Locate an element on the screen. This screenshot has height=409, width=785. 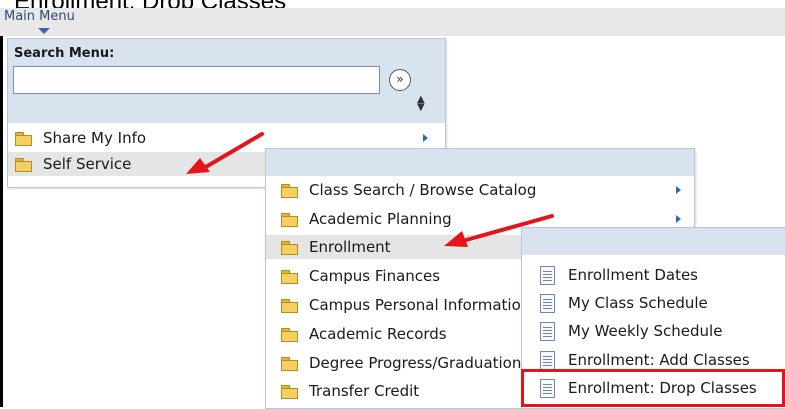
menu-item-label: Transfer Credit is located at coordinates (364, 391).